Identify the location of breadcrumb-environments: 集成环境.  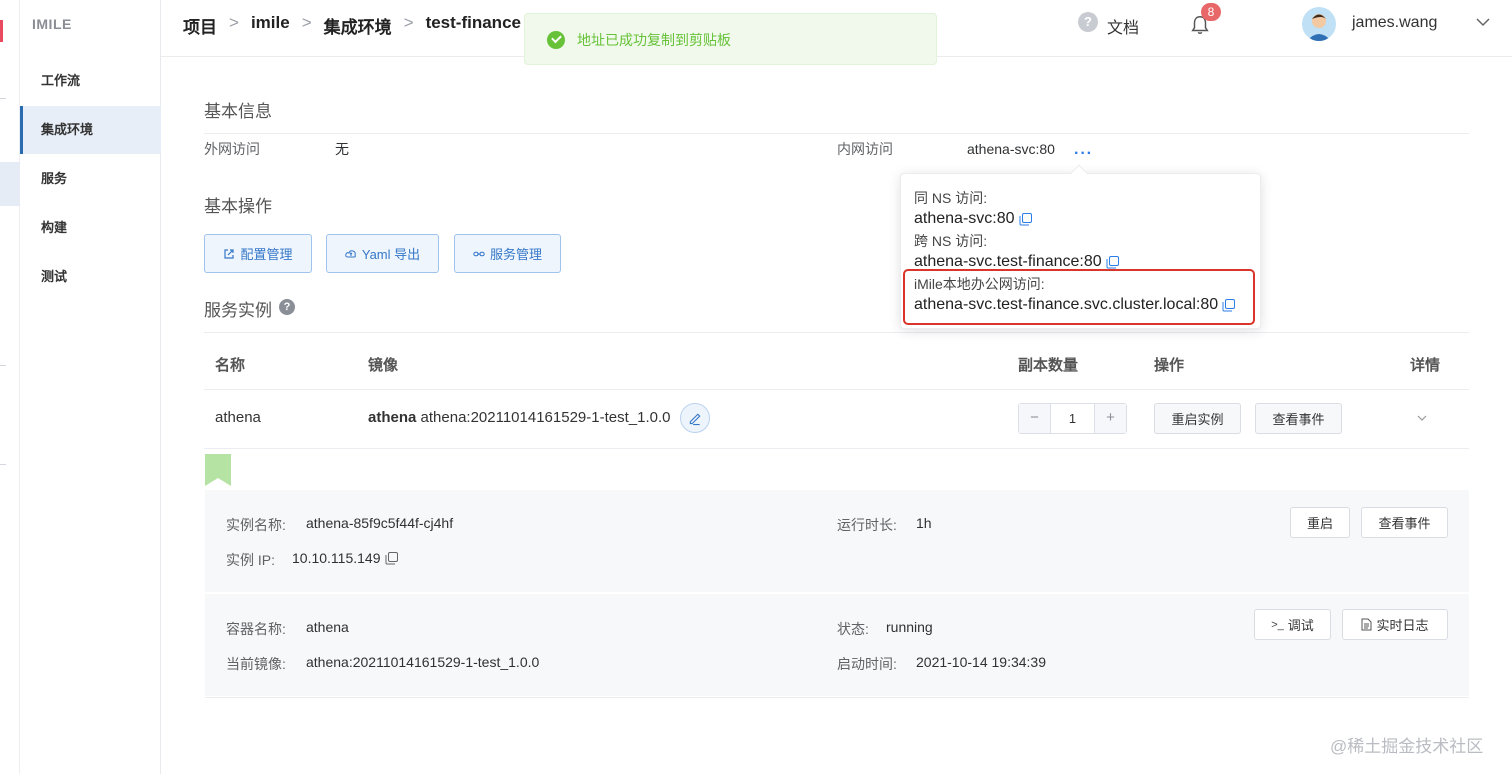
(358, 25).